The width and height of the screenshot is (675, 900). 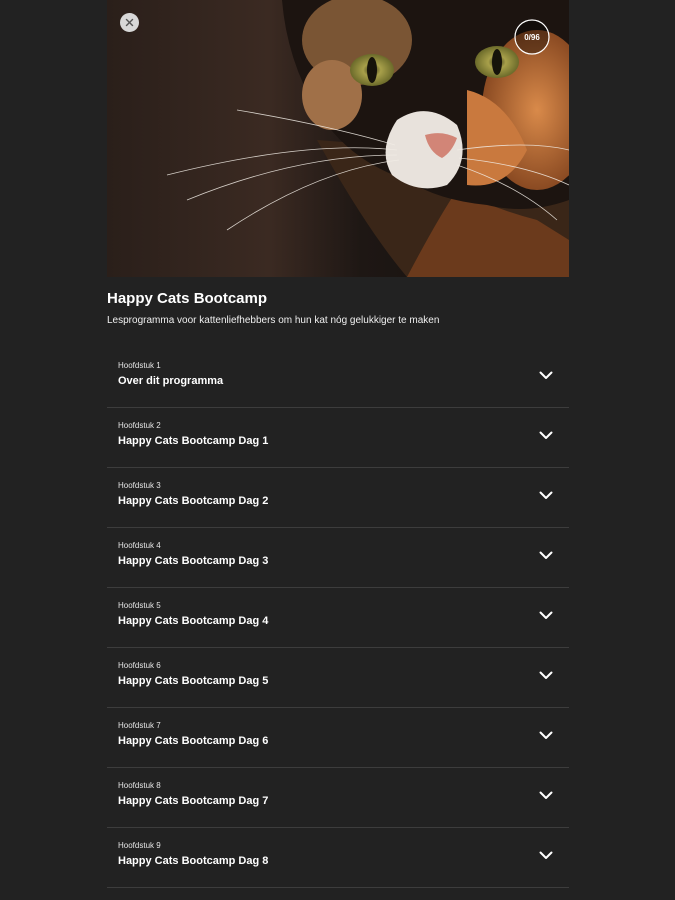 I want to click on chapter-item: Hoofdstuk 3 Happy Cats Bootcamp Dag 2, so click(x=338, y=498).